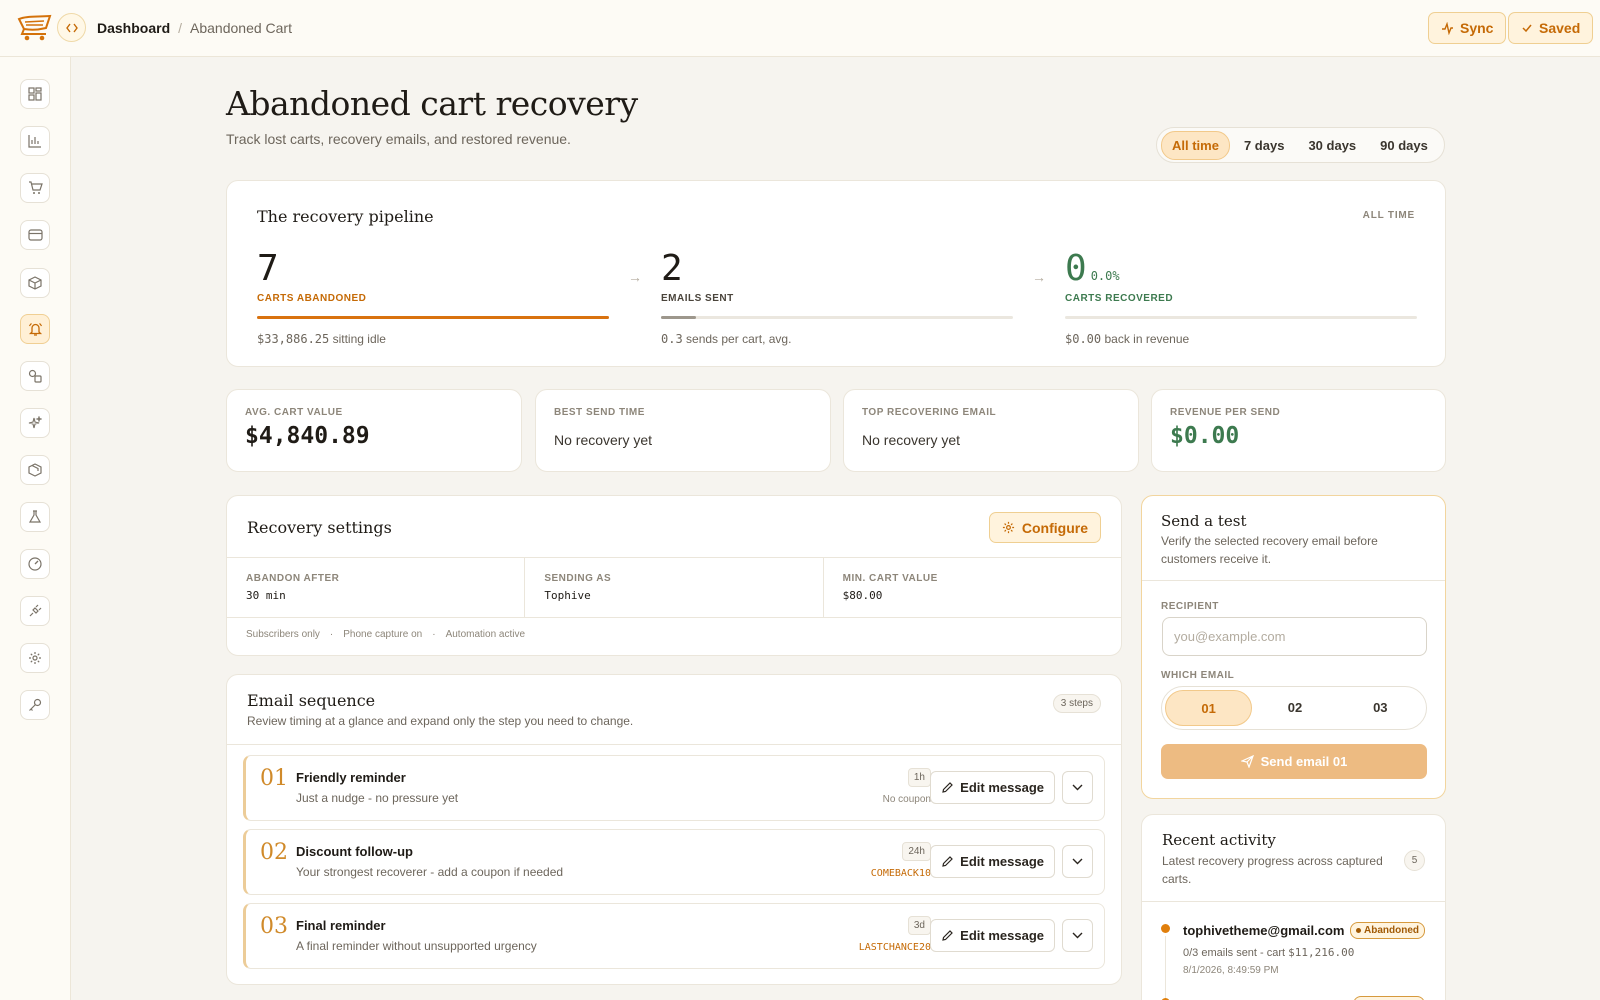 The width and height of the screenshot is (1600, 1000). What do you see at coordinates (283, 634) in the screenshot?
I see `tag-subscribers-only: Subscribers only` at bounding box center [283, 634].